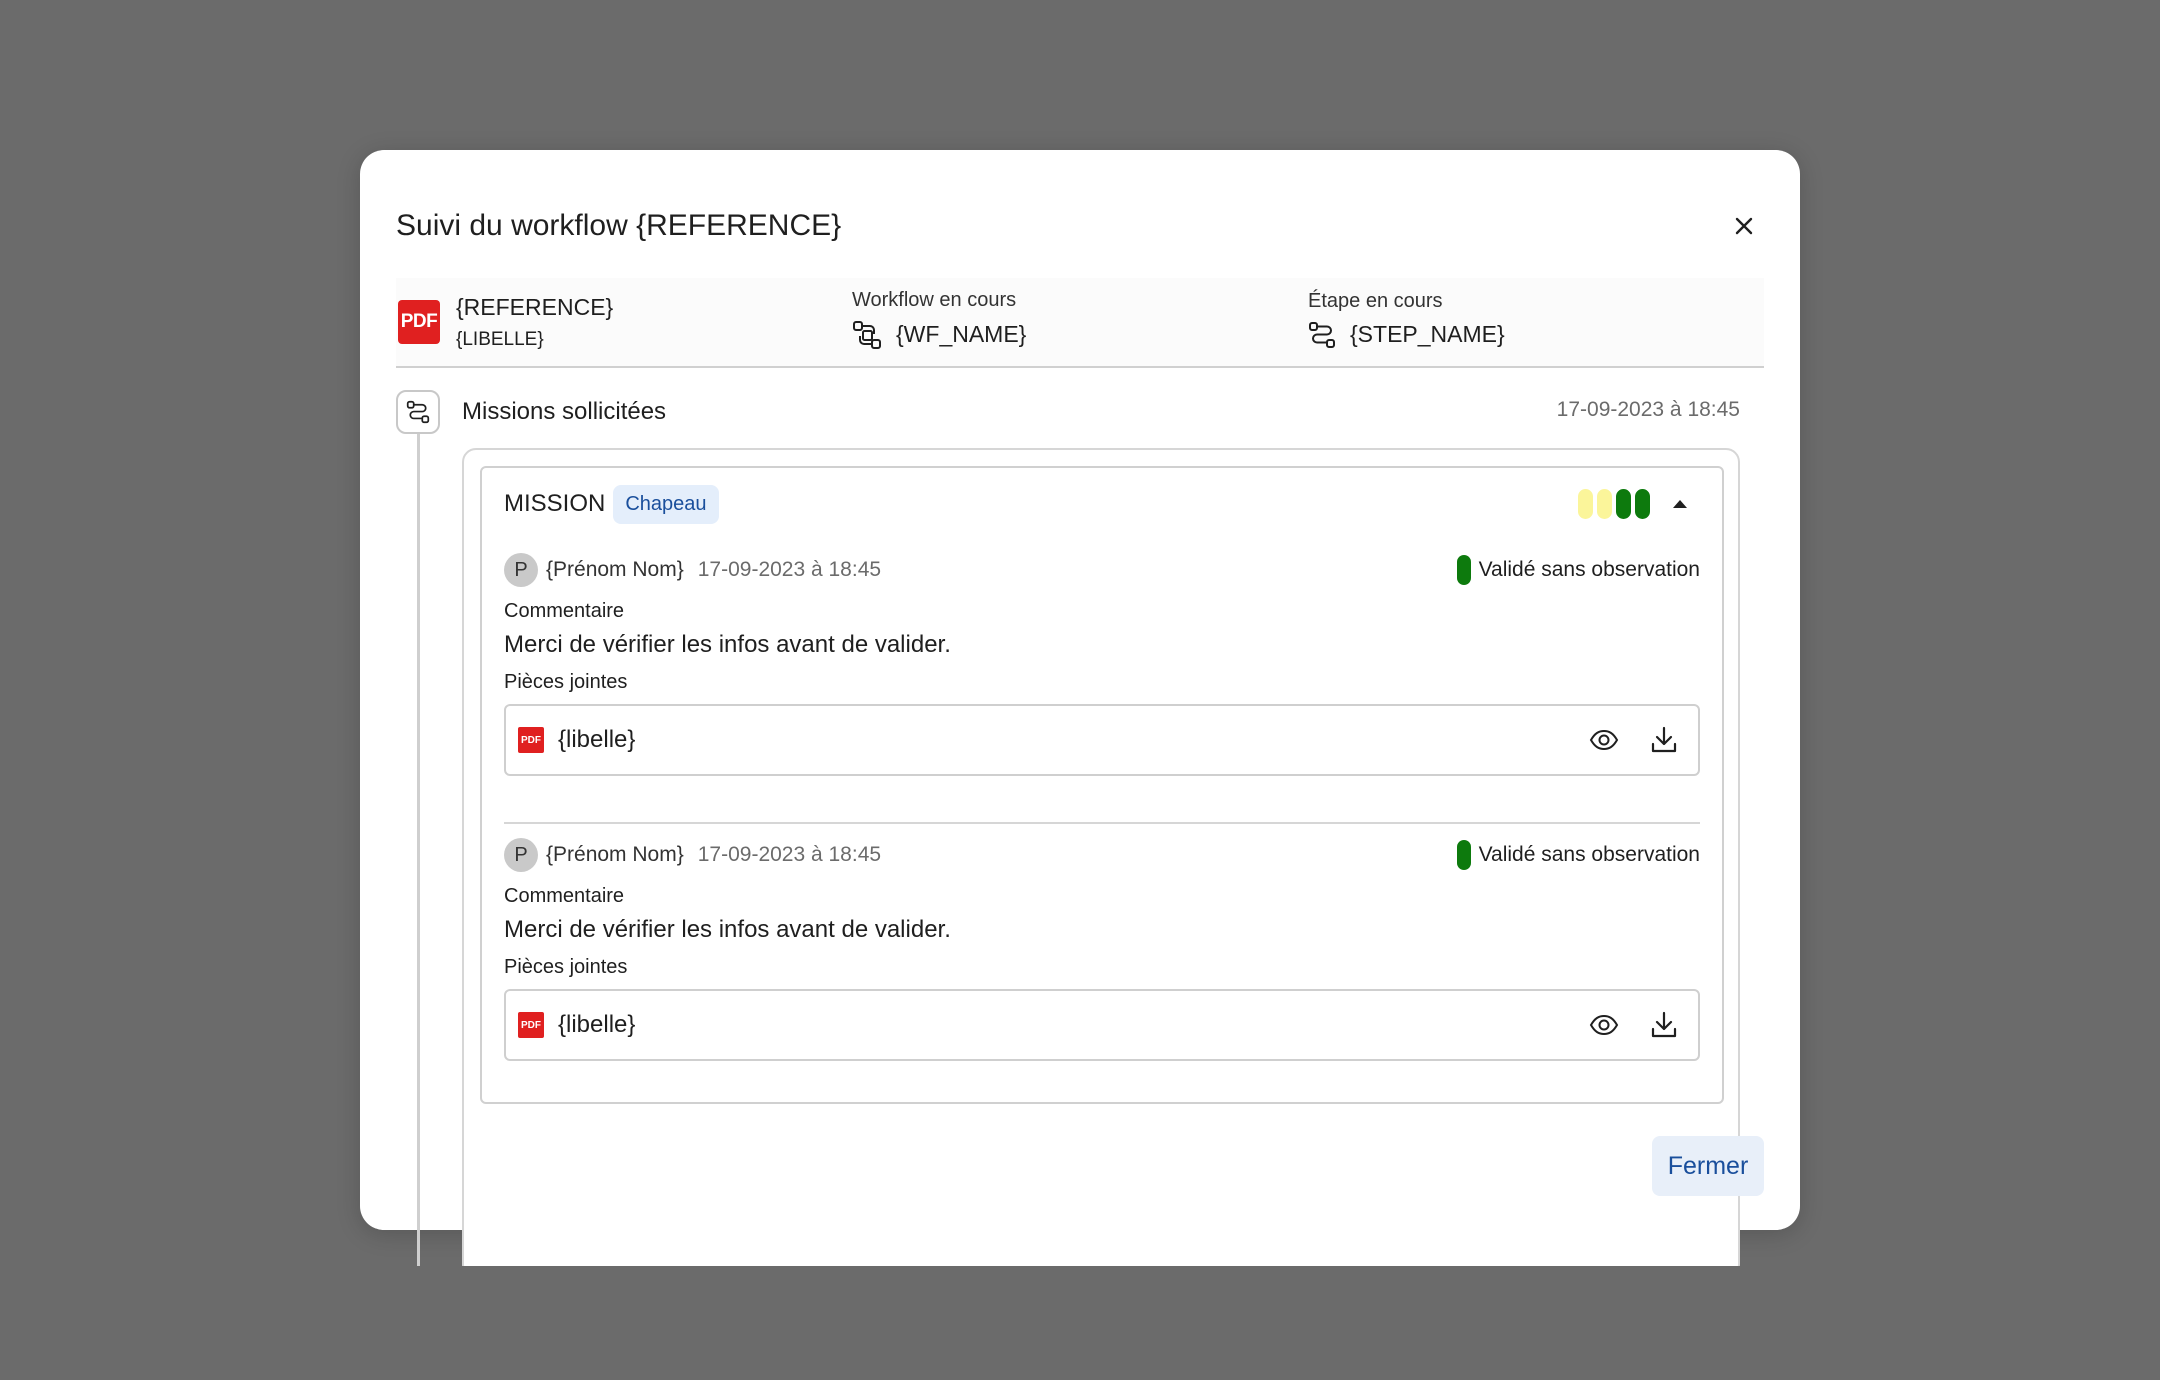  I want to click on mission-progress, so click(1614, 504).